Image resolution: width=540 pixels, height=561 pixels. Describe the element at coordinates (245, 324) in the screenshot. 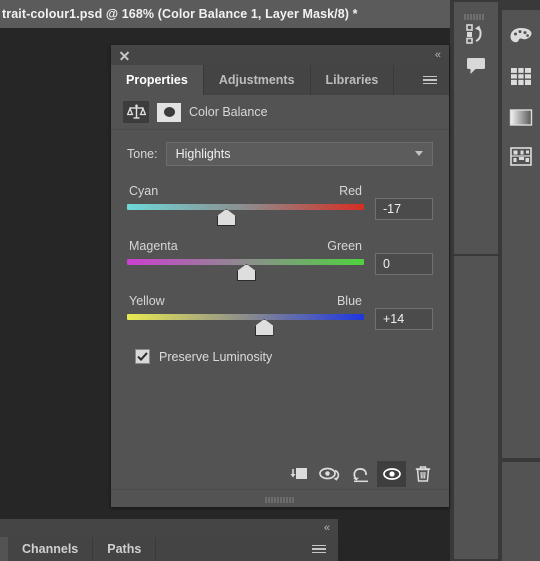

I see `slider-yellow-blue-track-wrap` at that location.